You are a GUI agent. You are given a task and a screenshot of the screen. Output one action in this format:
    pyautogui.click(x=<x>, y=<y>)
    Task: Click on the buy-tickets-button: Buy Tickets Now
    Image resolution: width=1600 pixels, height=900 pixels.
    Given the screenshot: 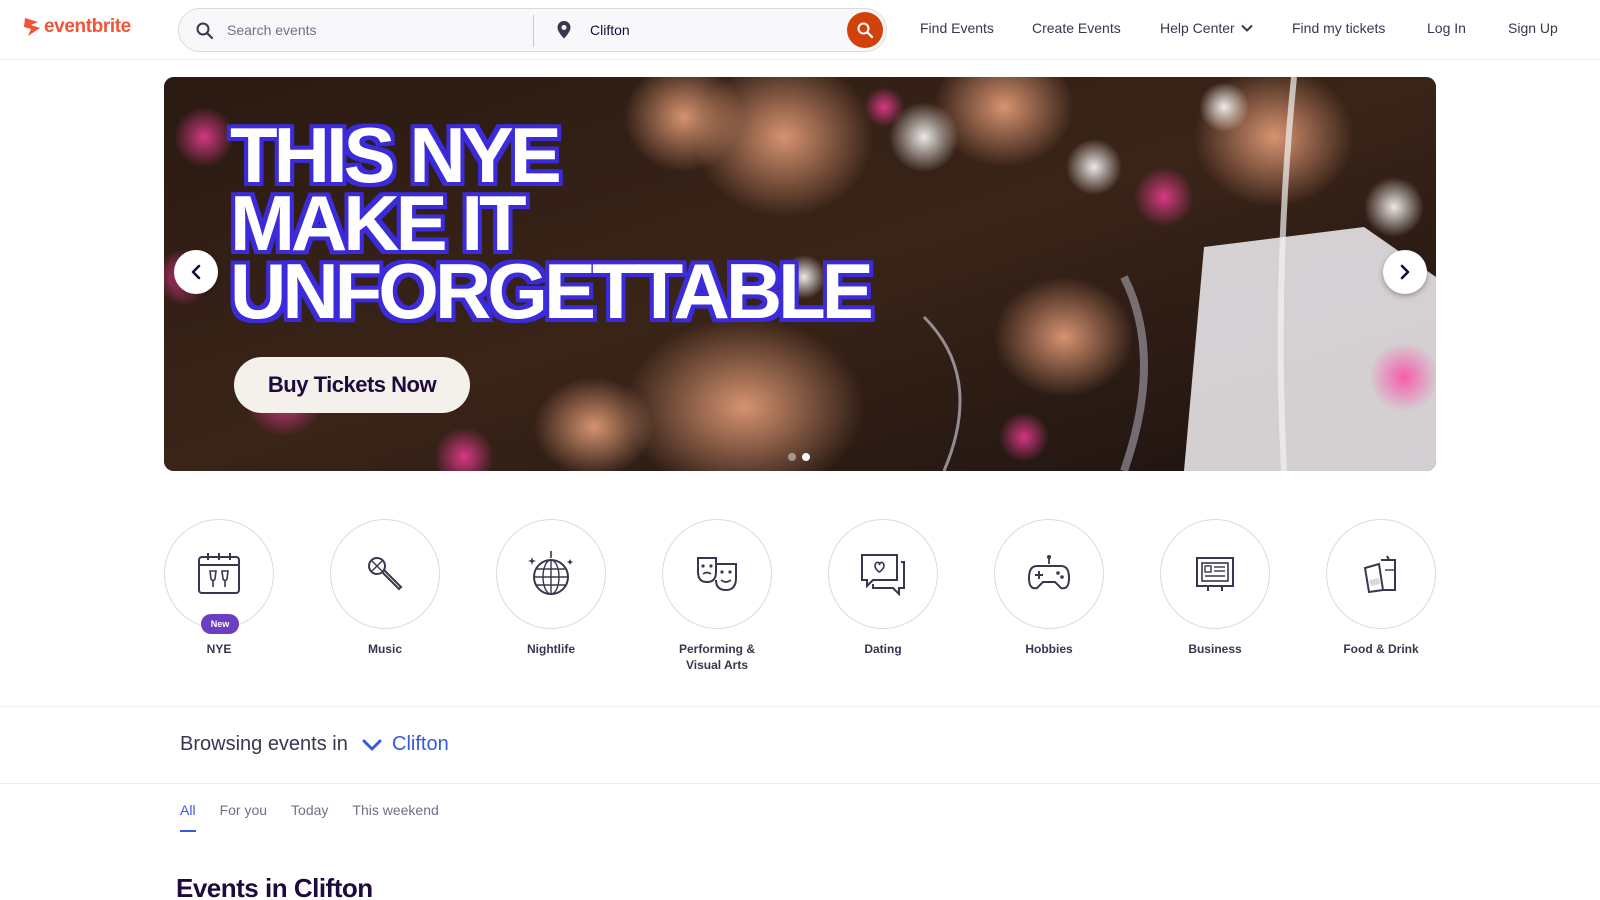 What is the action you would take?
    pyautogui.click(x=352, y=385)
    